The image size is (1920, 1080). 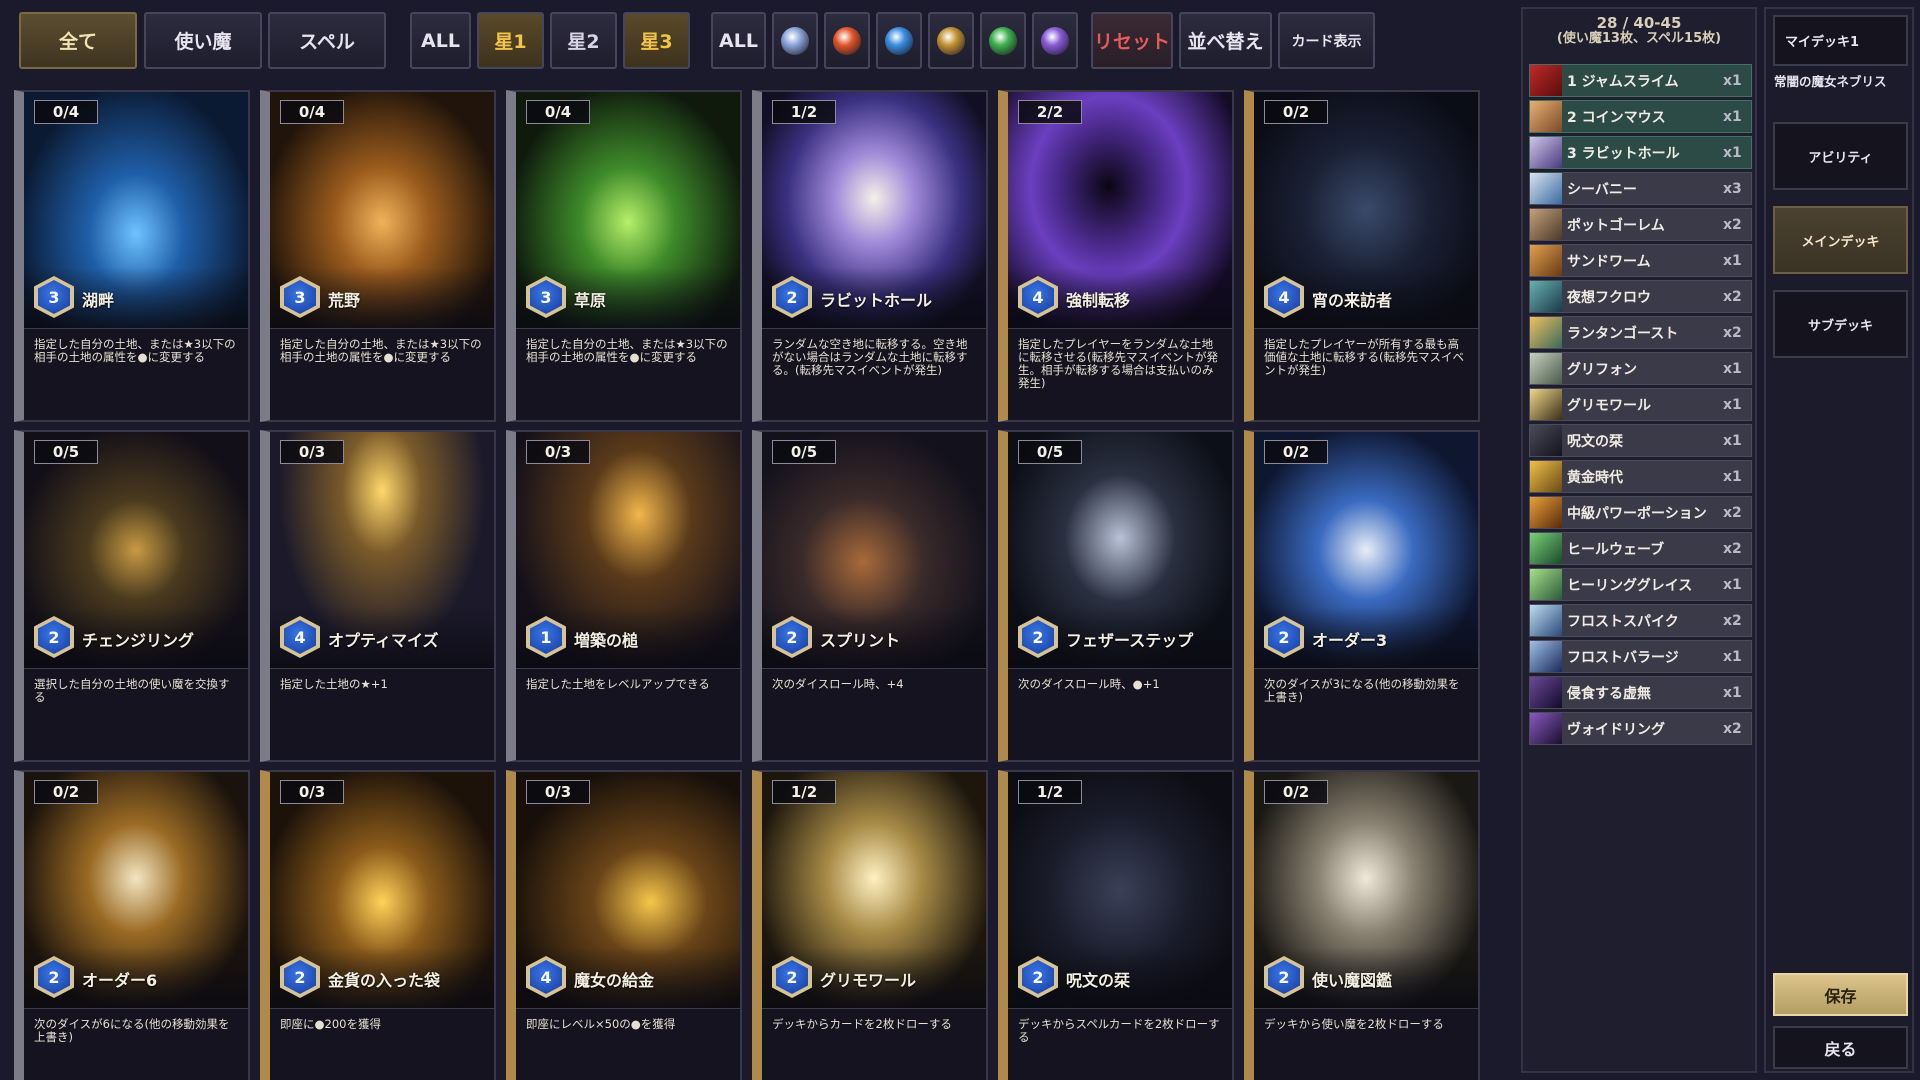 I want to click on card-tile: 0/5 2 スプリント 次のダイスロール時、+4, so click(x=870, y=596).